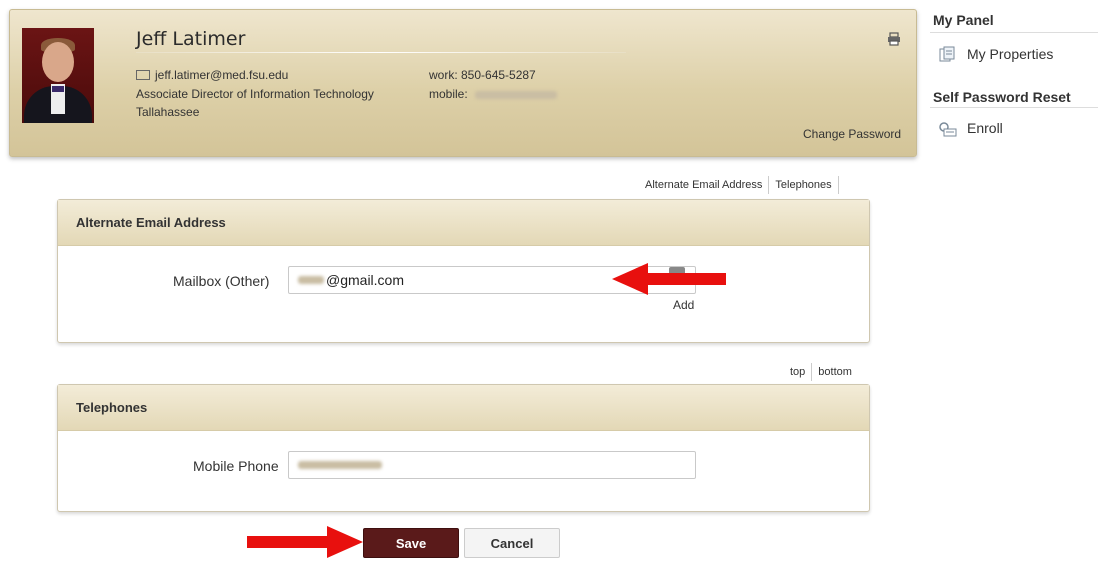  I want to click on mailbox-other-value: @gmail.com, so click(365, 280).